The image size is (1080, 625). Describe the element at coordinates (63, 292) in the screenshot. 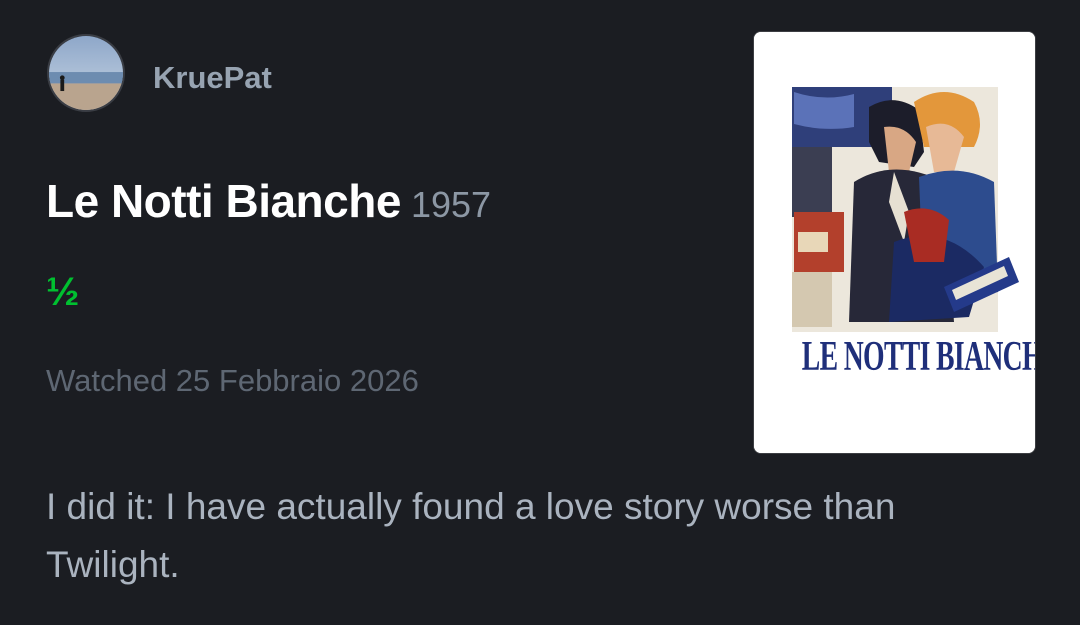

I see `star-rating: ½` at that location.